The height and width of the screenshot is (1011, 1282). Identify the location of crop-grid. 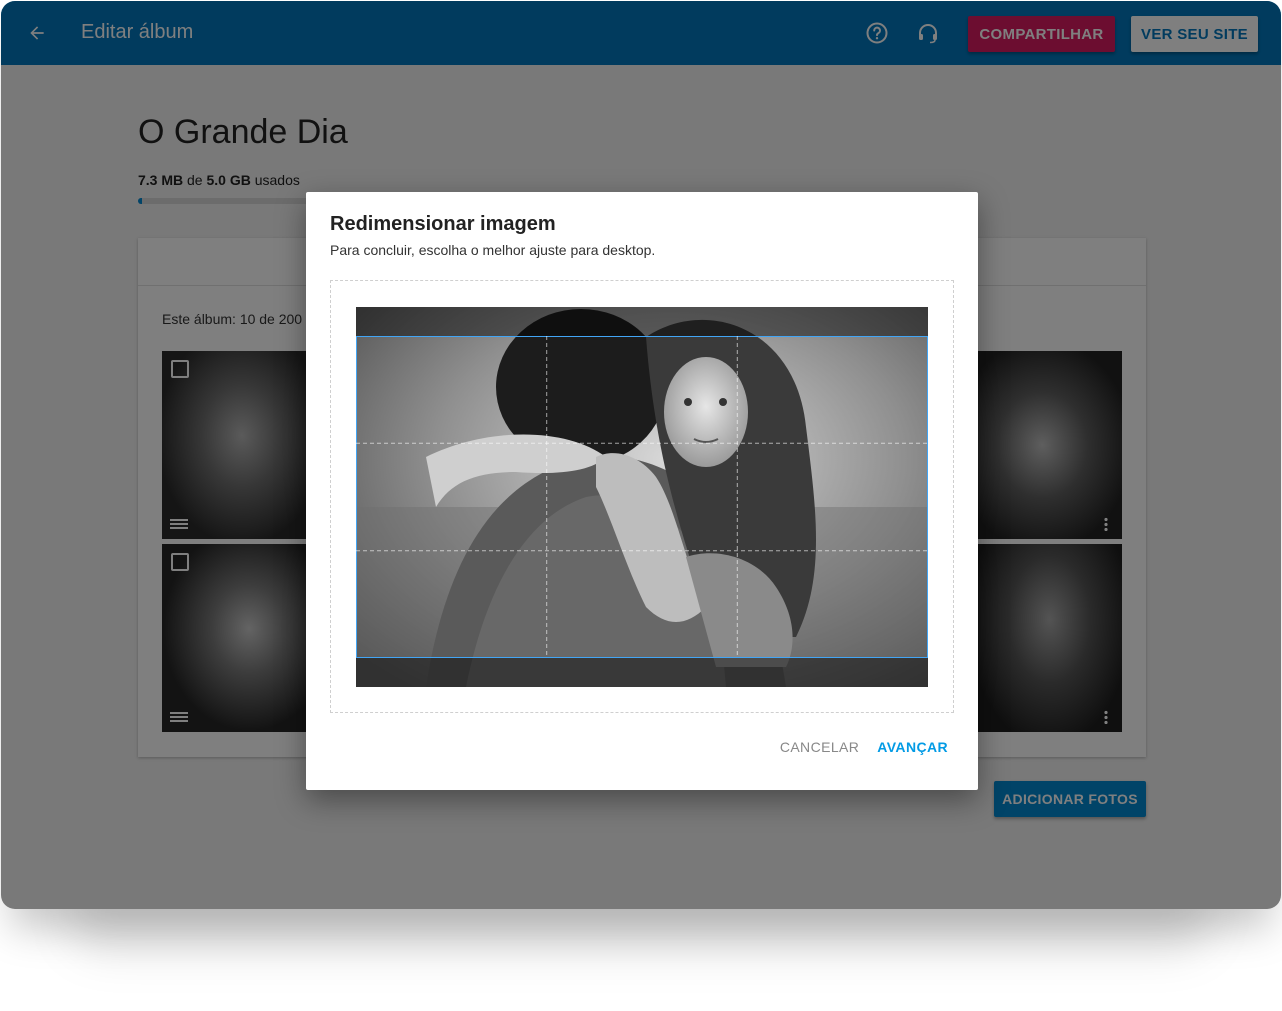
(641, 496).